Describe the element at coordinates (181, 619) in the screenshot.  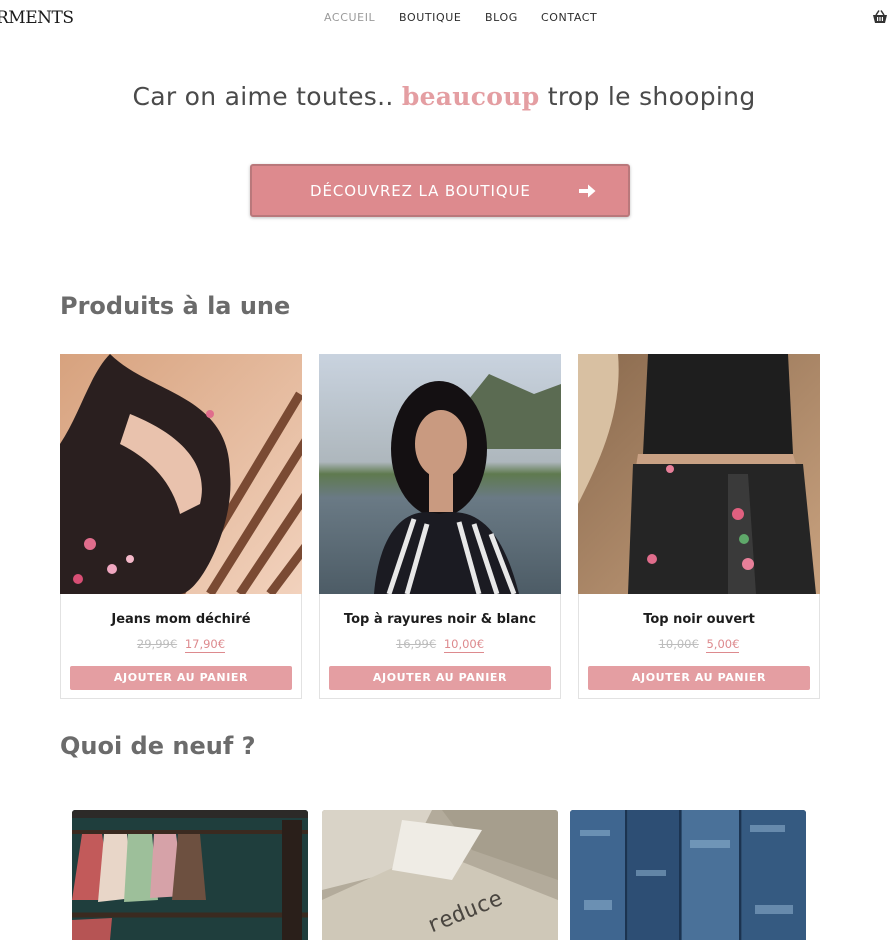
I see `product-name: Jeans mom déchiré` at that location.